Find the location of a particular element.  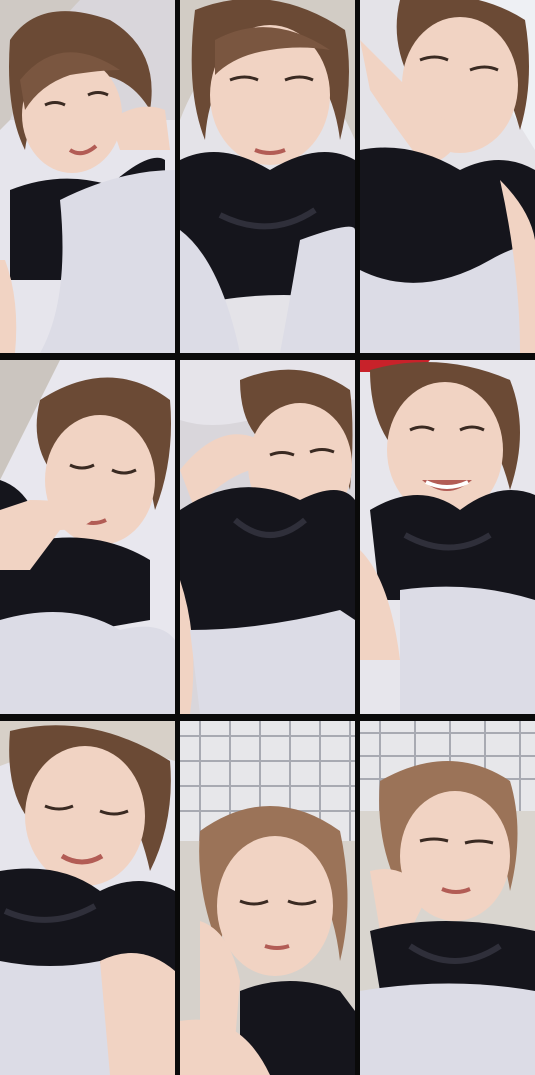

panel-5-image is located at coordinates (267, 537).